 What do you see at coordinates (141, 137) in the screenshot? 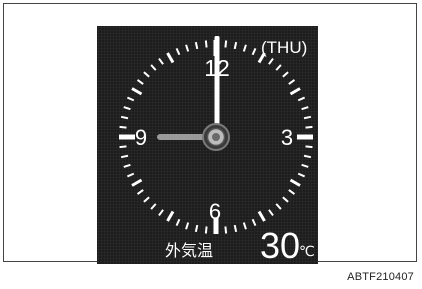
I see `numeral-9: 9` at bounding box center [141, 137].